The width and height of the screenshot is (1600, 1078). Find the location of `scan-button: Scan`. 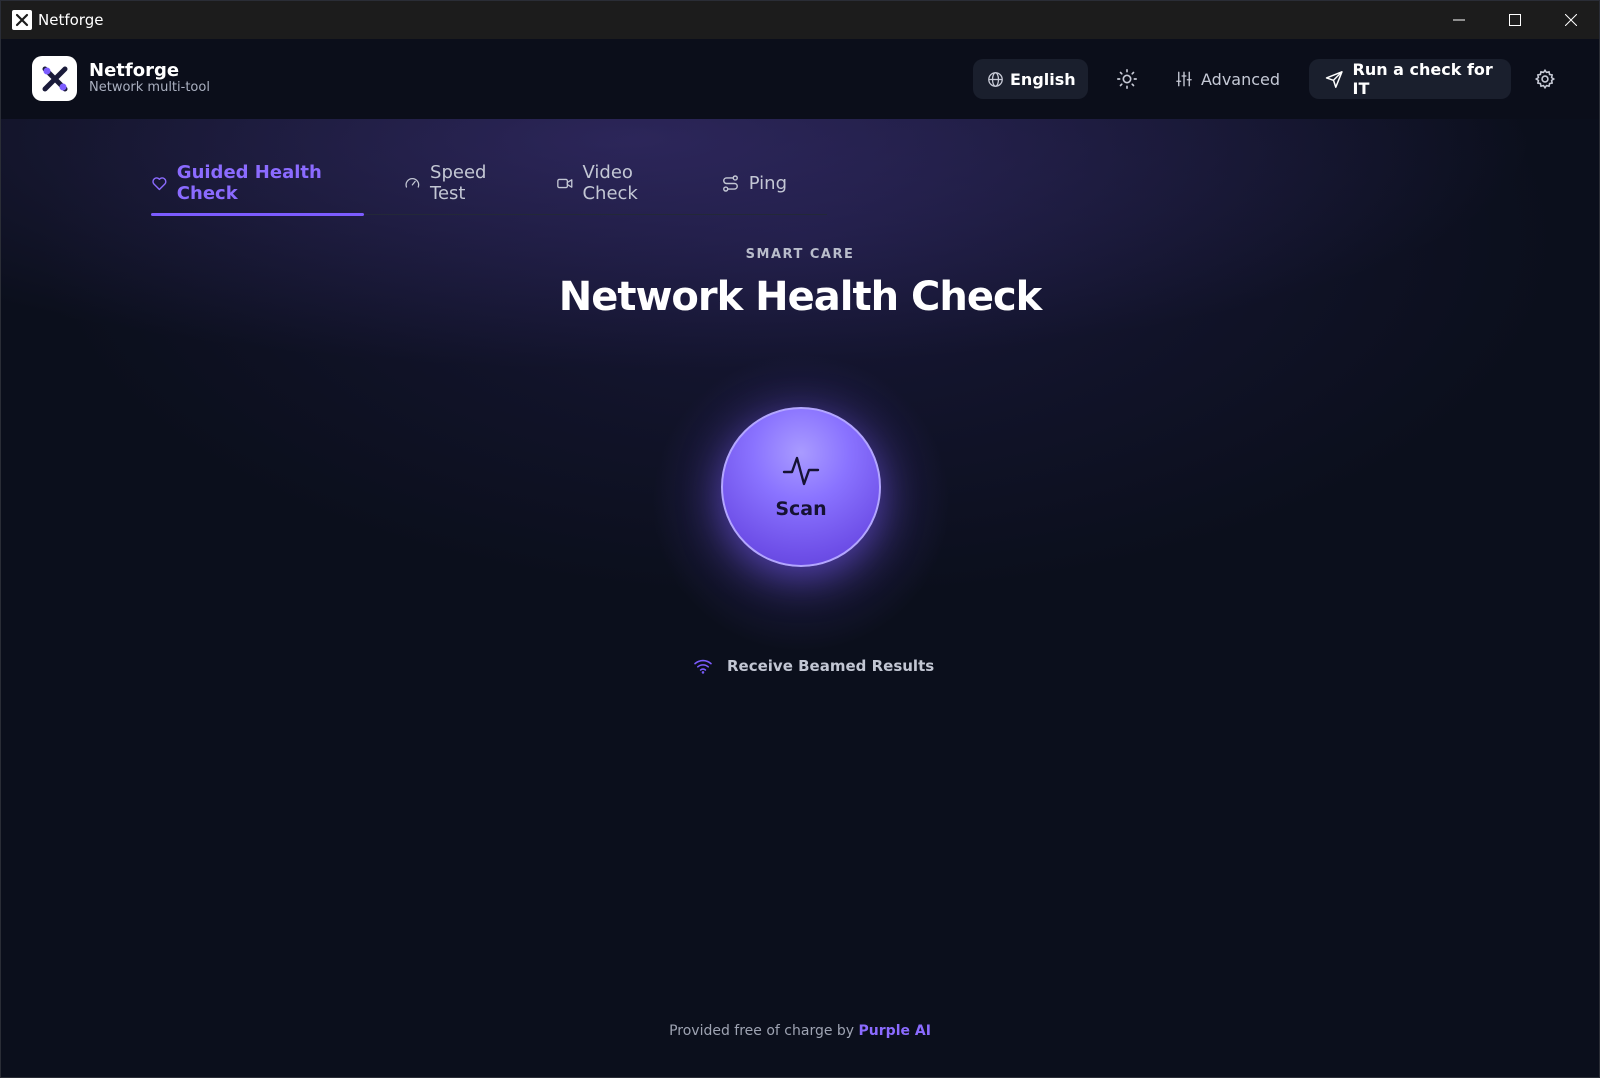

scan-button: Scan is located at coordinates (801, 487).